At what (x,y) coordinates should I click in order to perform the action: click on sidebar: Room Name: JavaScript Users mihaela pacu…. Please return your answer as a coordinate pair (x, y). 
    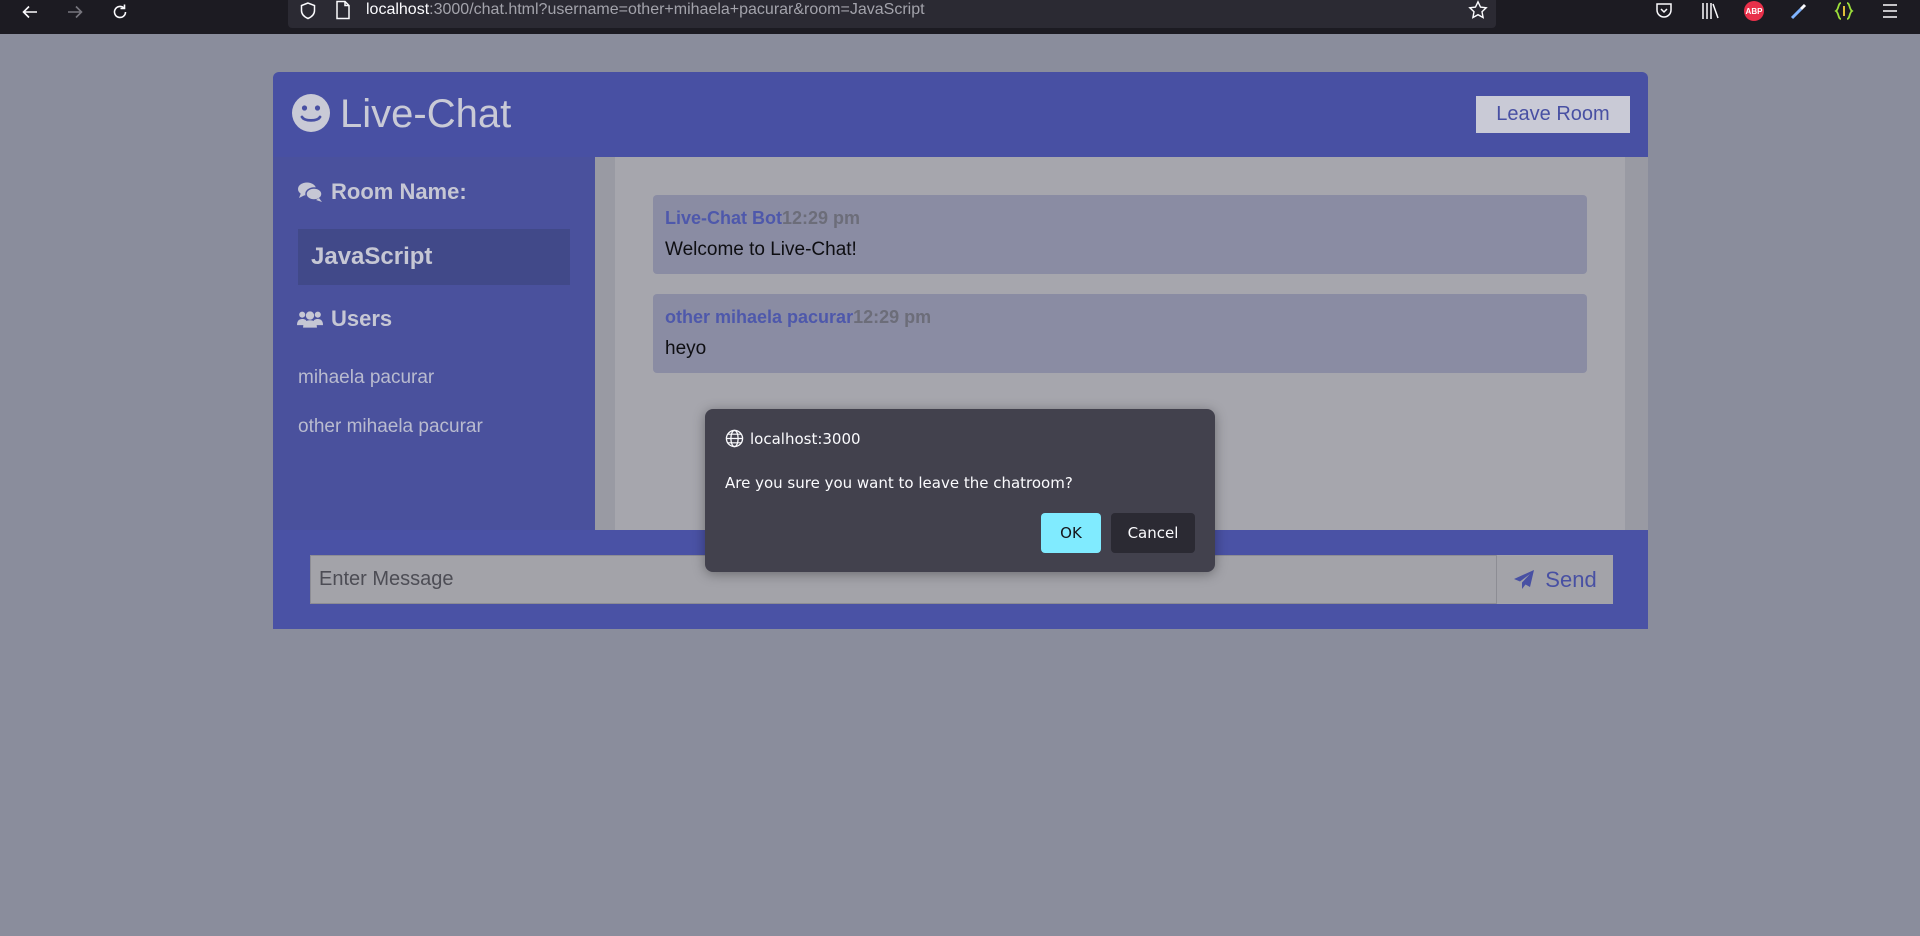
    Looking at the image, I should click on (434, 343).